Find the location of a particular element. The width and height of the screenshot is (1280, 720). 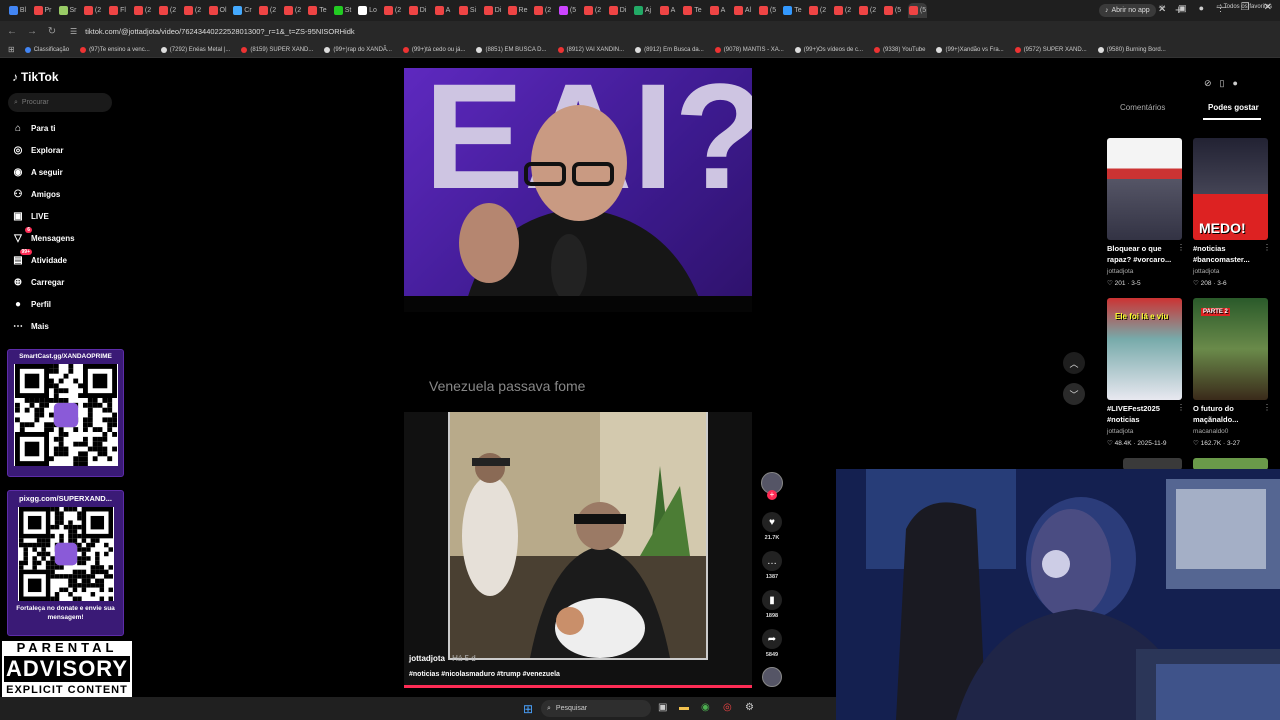

extensions-icon: ▣ is located at coordinates (1182, 8).